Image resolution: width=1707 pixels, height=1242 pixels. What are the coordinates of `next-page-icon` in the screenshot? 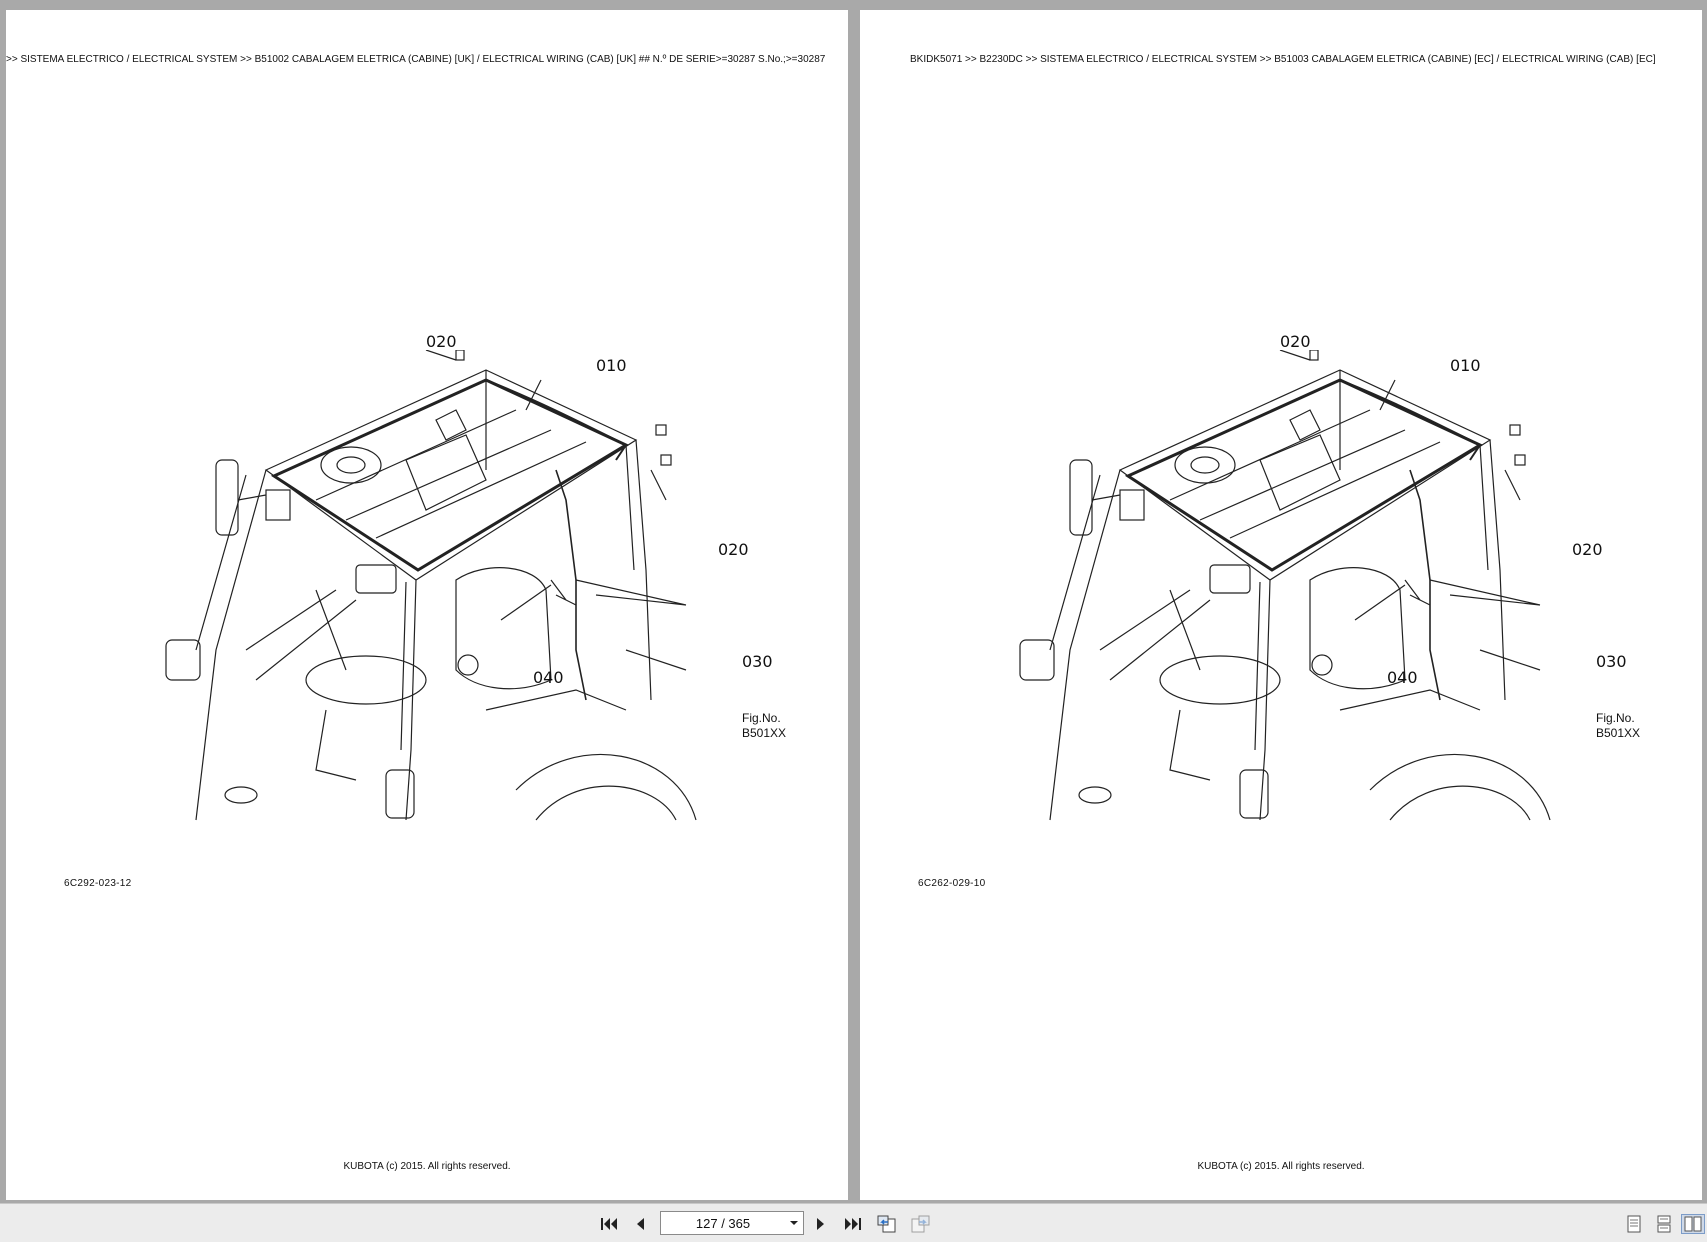 It's located at (821, 1224).